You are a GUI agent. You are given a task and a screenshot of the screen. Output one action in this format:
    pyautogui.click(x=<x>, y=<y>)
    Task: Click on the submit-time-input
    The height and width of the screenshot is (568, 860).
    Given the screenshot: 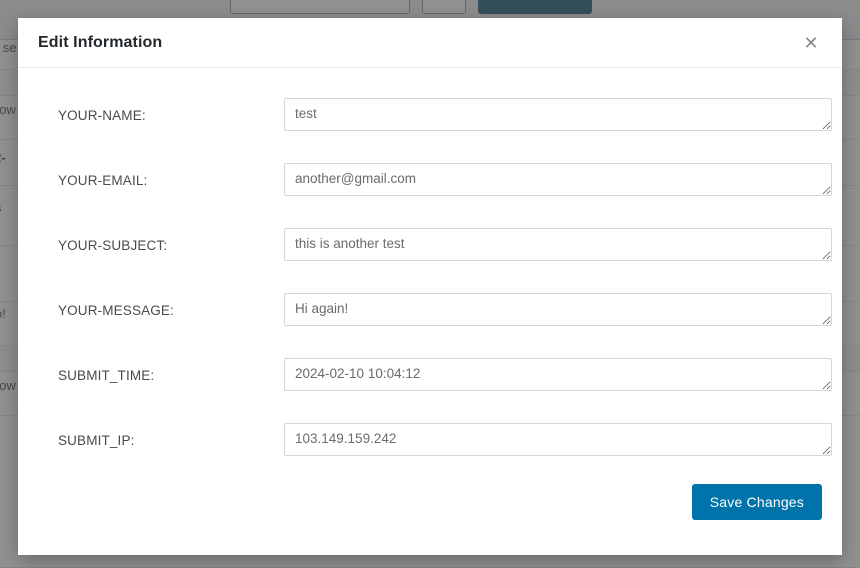 What is the action you would take?
    pyautogui.click(x=558, y=374)
    